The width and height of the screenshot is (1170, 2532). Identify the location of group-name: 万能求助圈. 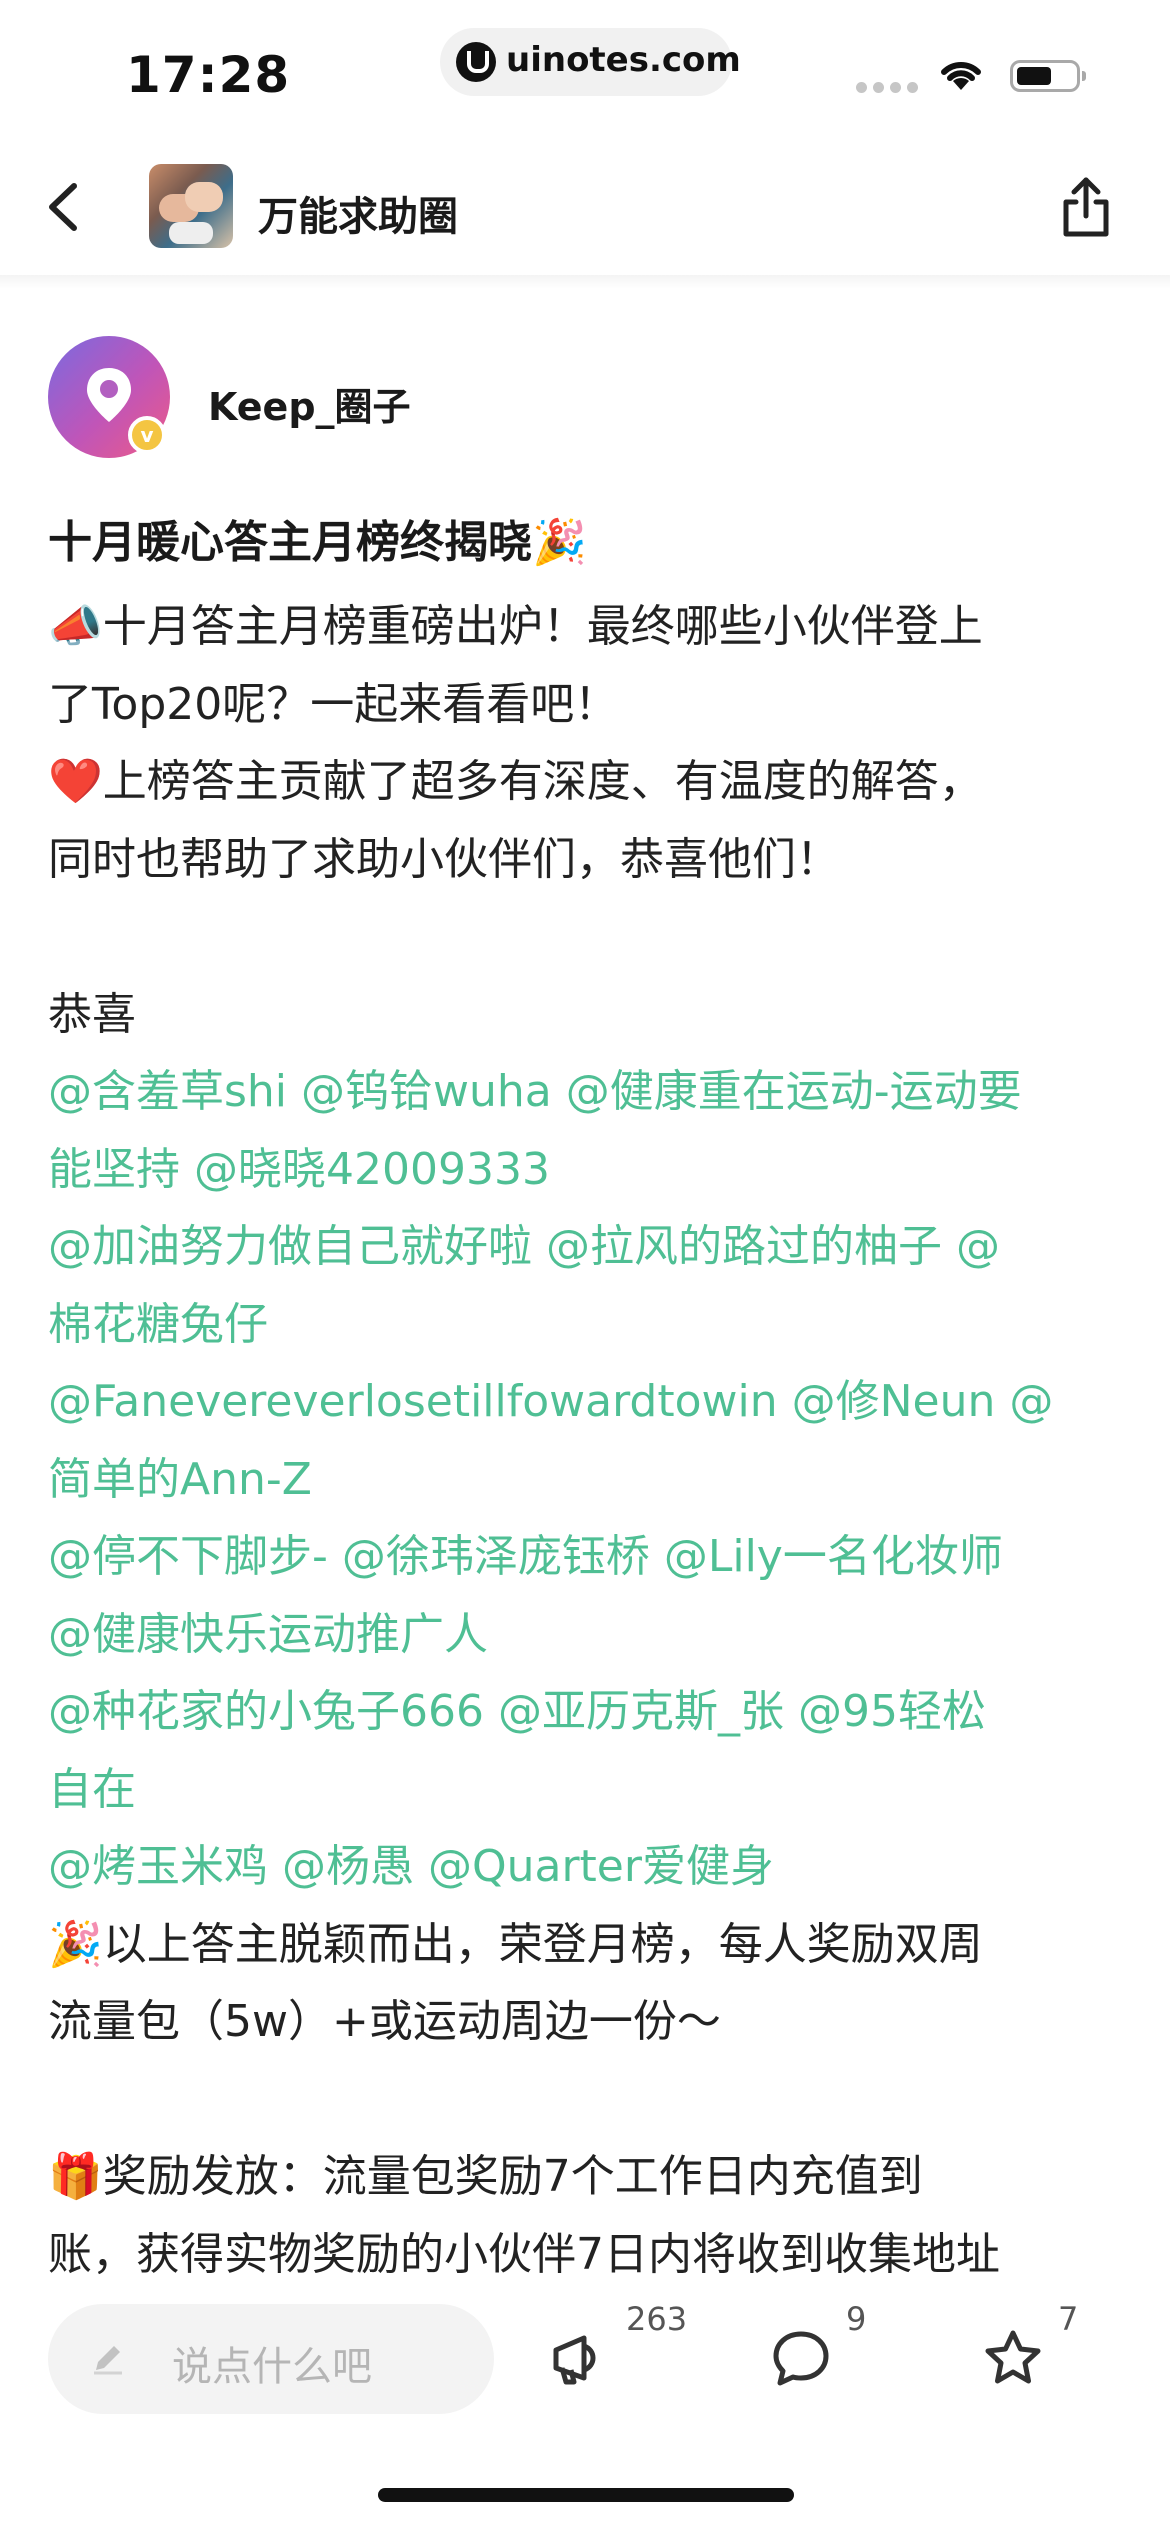
(358, 213).